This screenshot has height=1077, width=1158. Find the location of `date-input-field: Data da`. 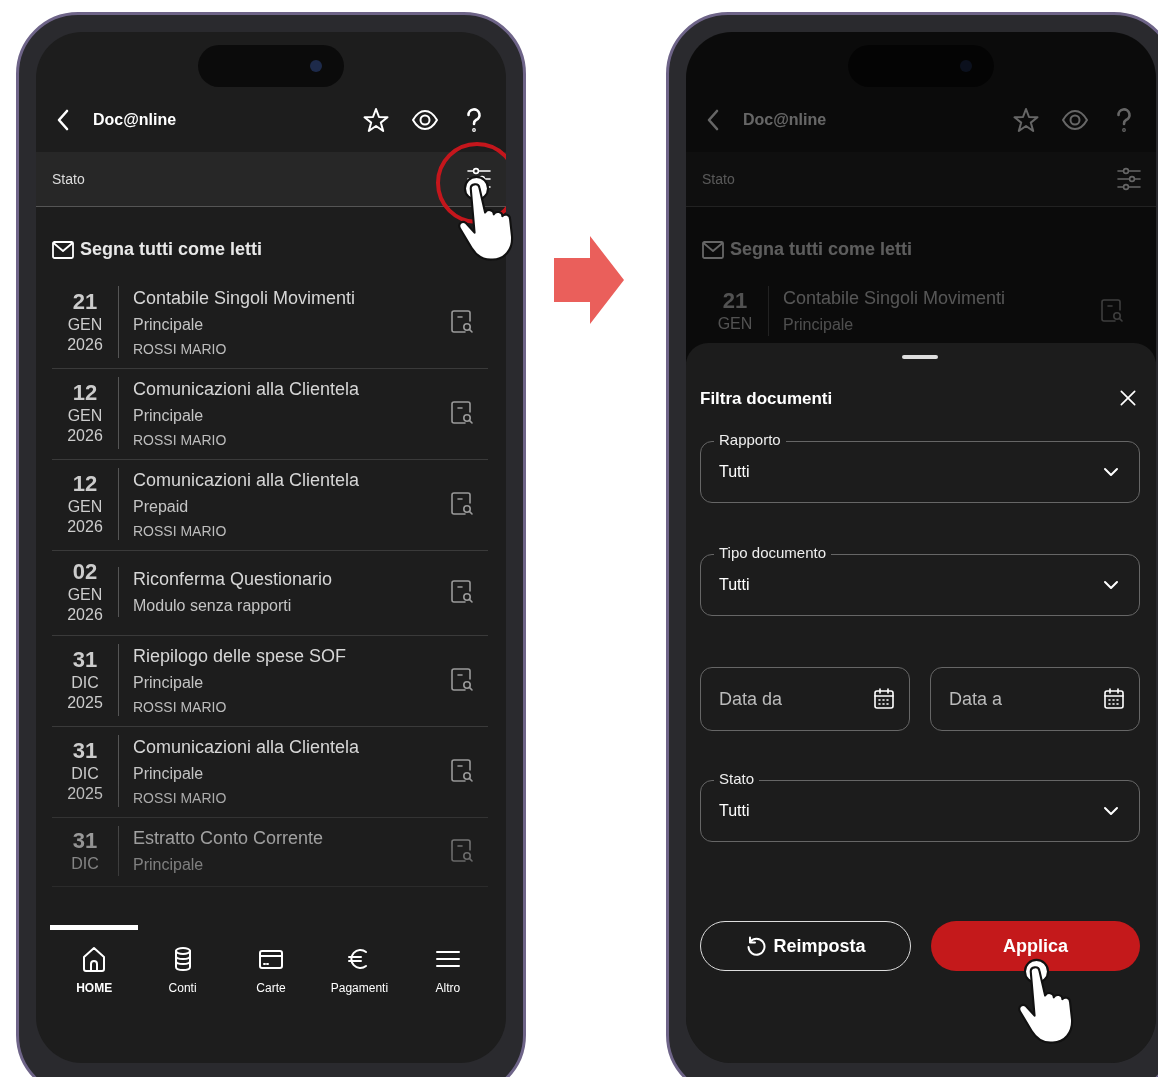

date-input-field: Data da is located at coordinates (805, 699).